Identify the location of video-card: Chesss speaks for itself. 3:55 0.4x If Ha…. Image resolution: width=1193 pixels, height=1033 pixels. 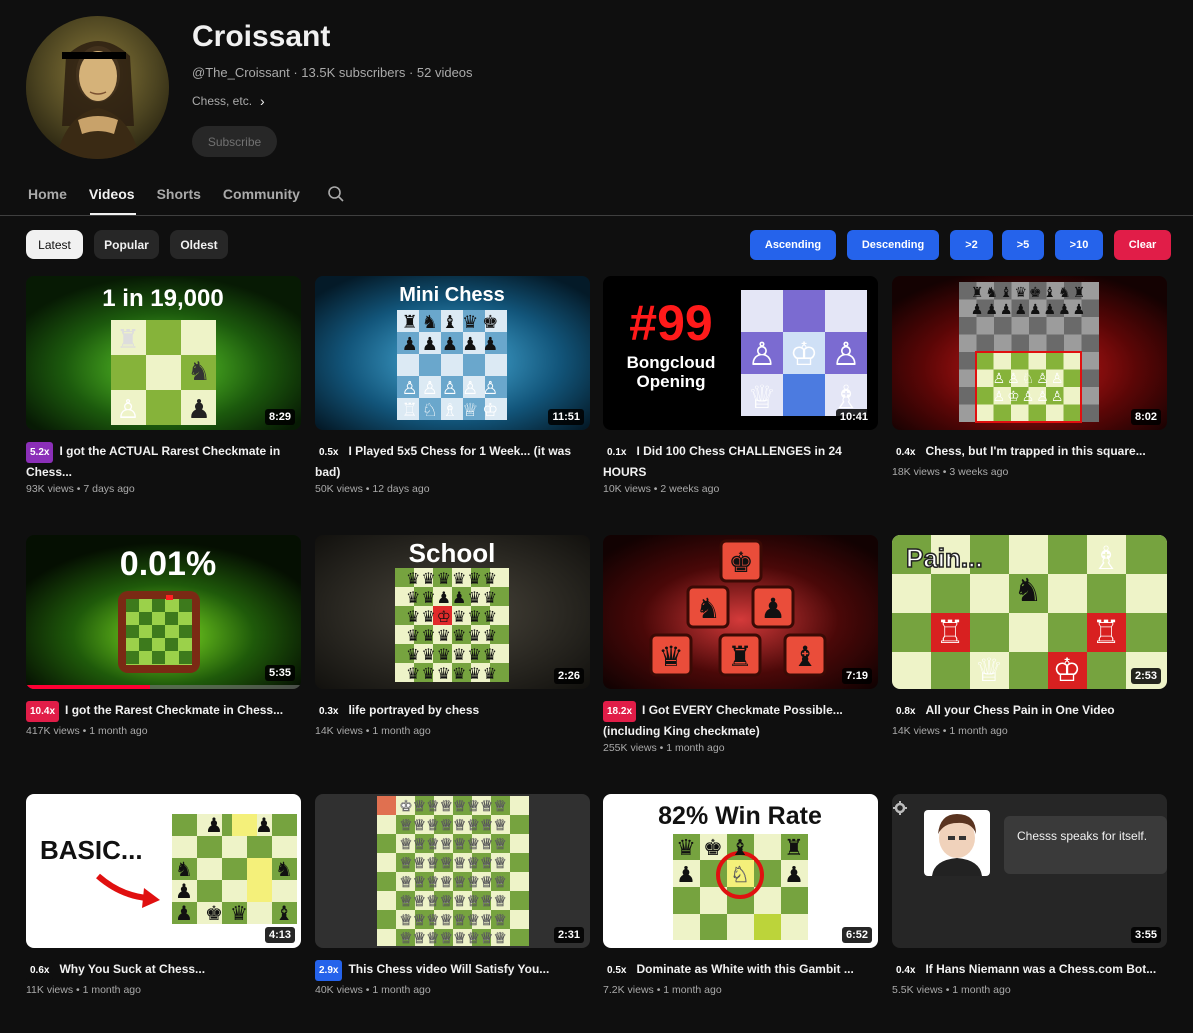
(1029, 895).